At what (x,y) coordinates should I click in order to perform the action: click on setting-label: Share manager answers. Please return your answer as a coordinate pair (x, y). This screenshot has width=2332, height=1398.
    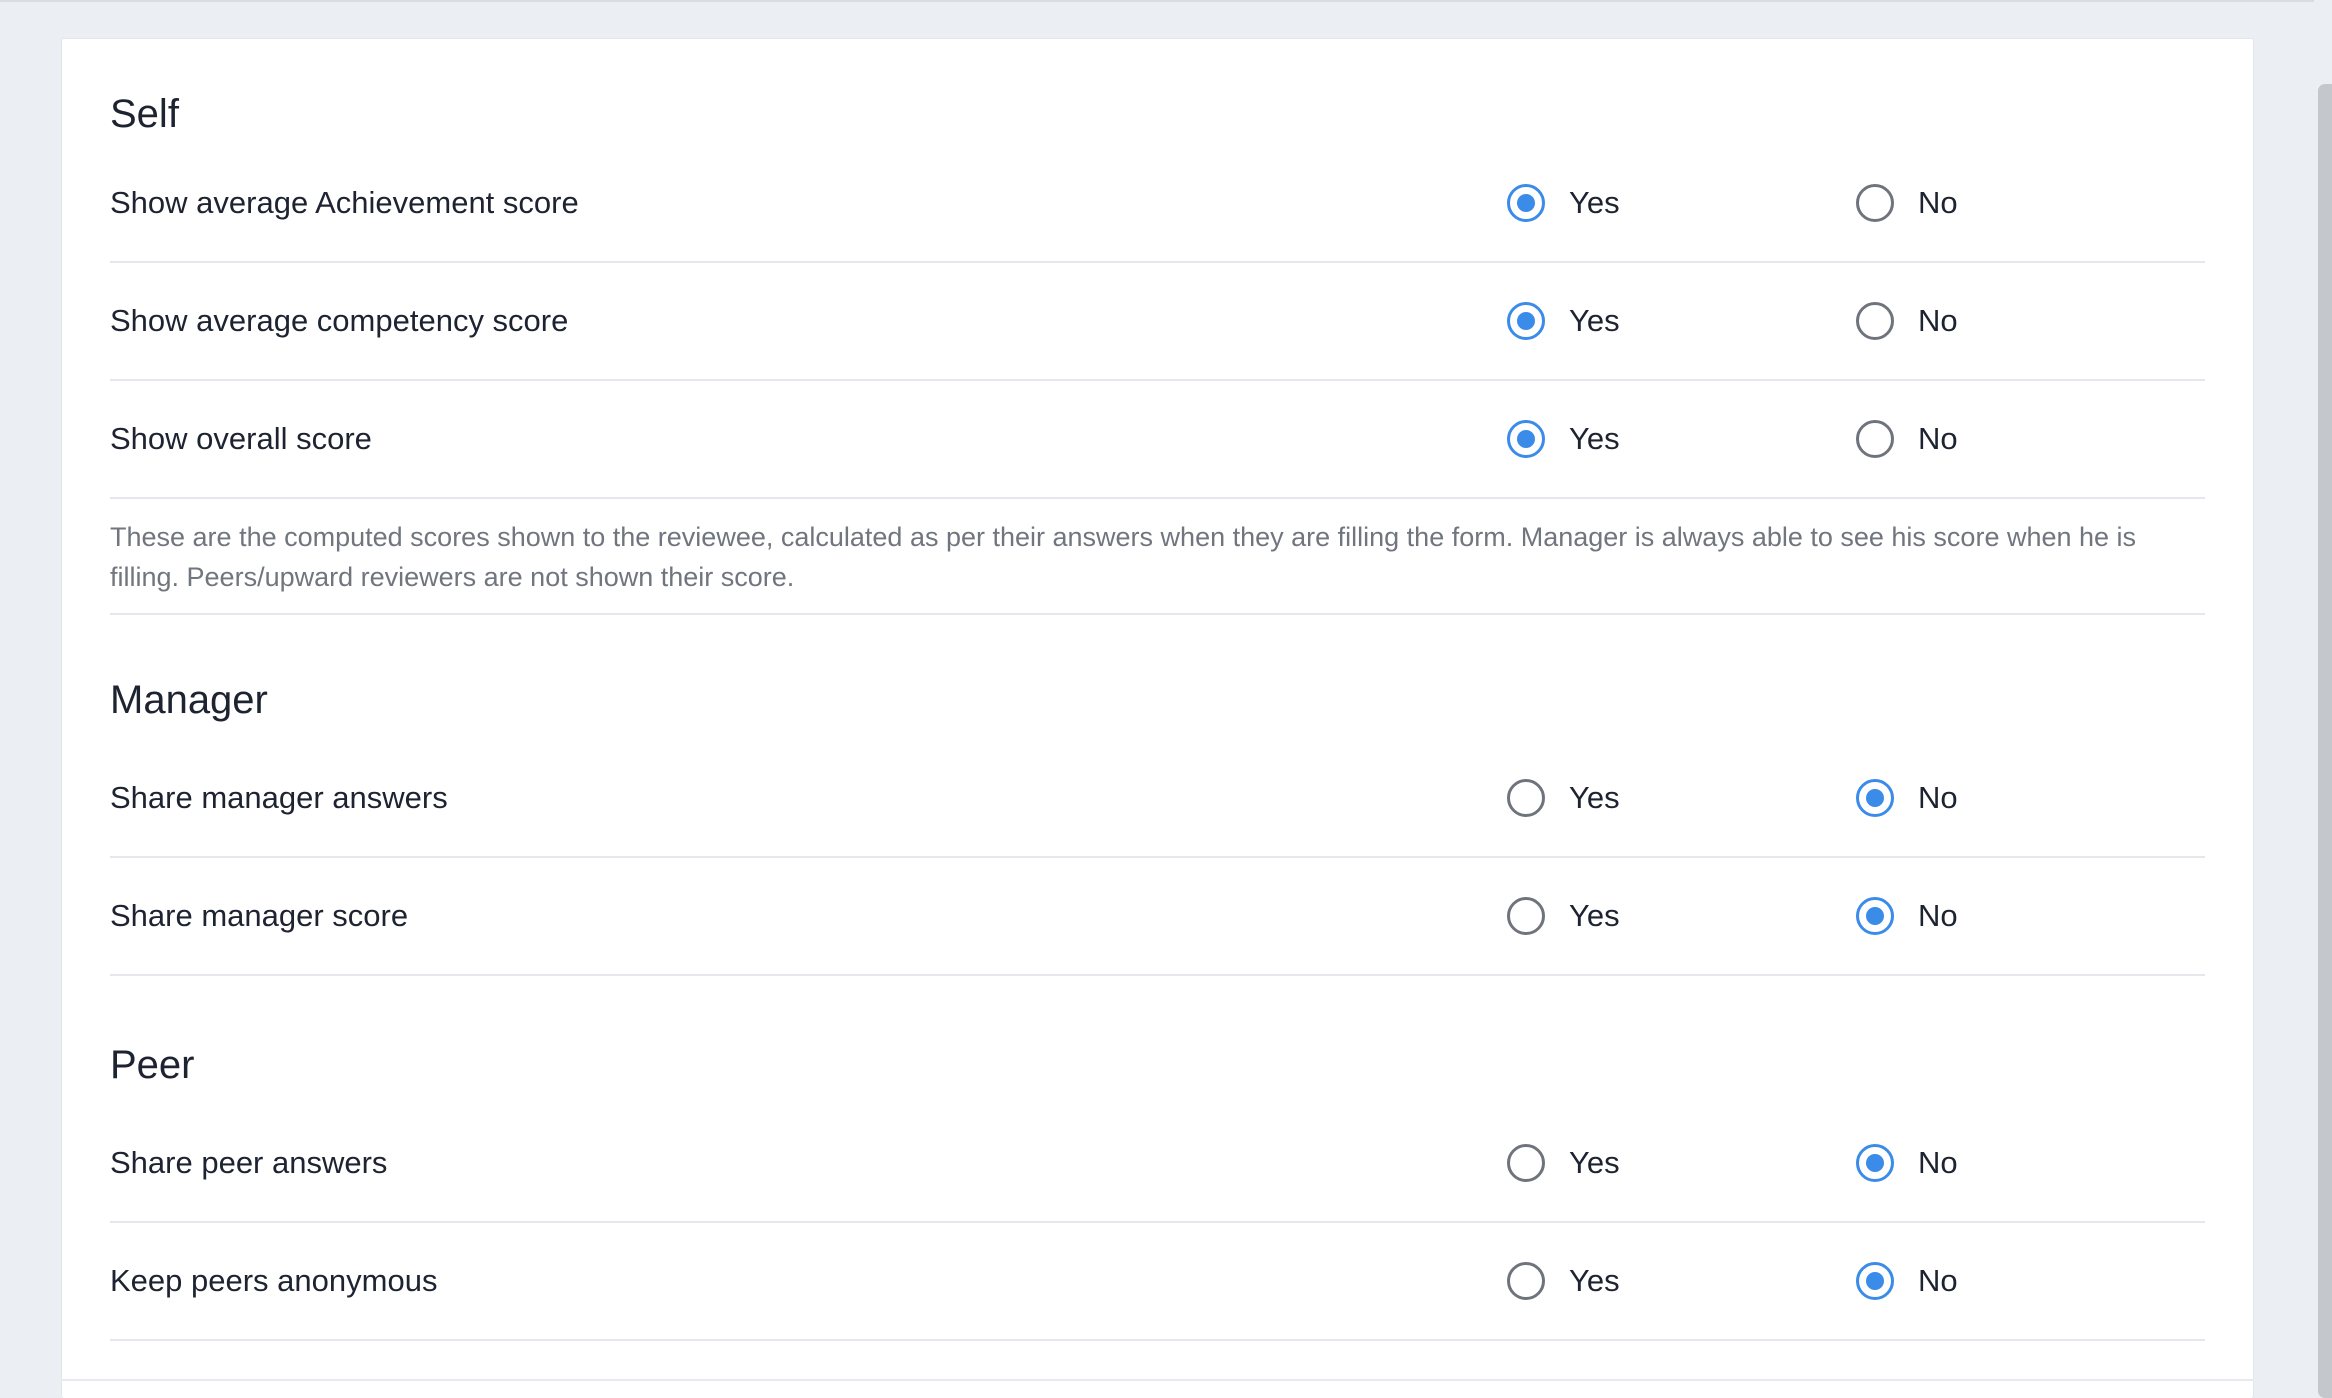
    Looking at the image, I should click on (279, 797).